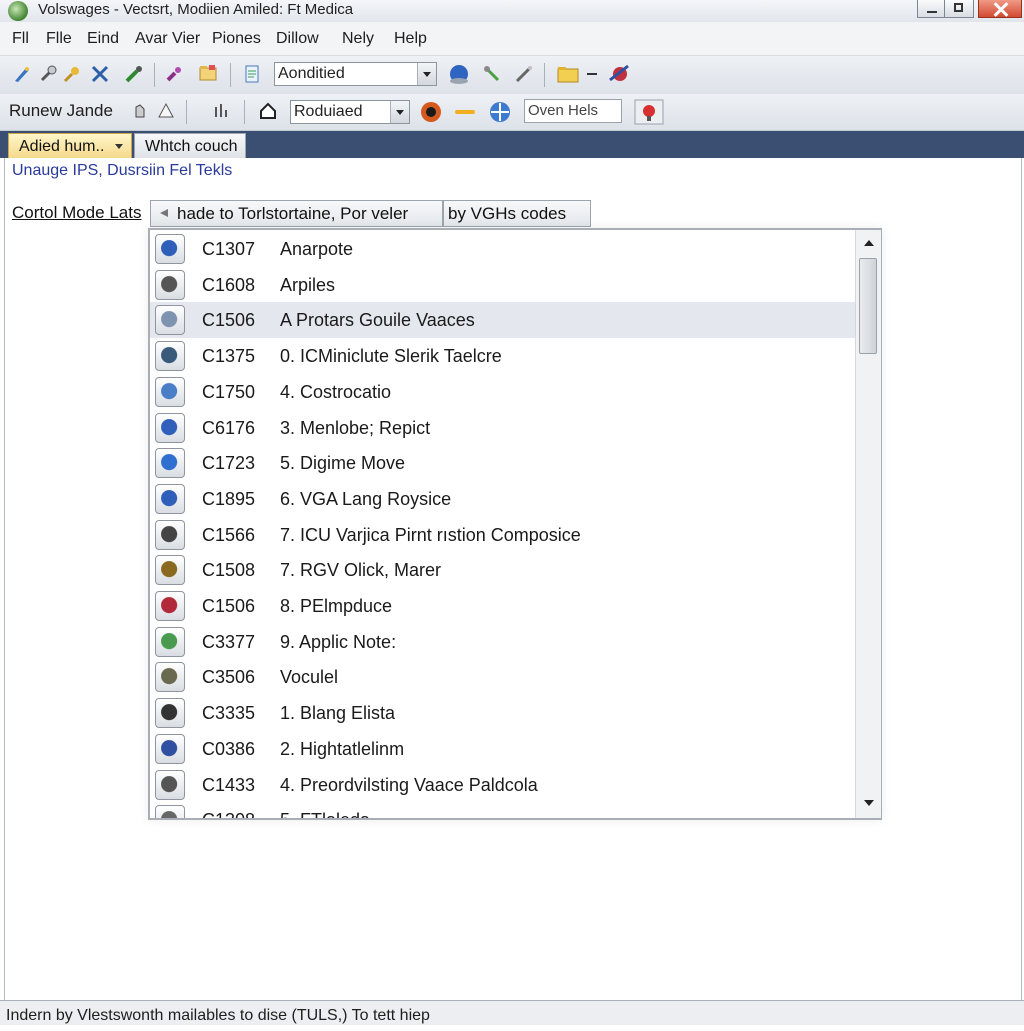 This screenshot has width=1024, height=1031. What do you see at coordinates (931, 9) in the screenshot?
I see `minimize-button` at bounding box center [931, 9].